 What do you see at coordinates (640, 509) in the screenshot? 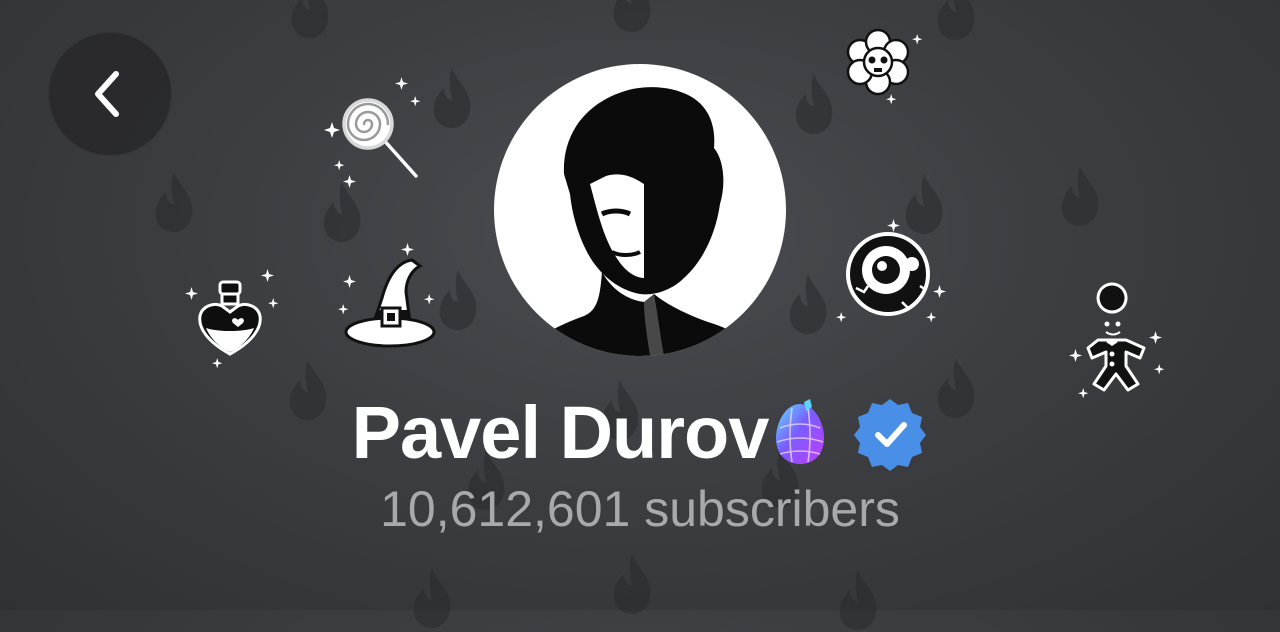
I see `subscriber-count: 10,612,601 subscribers` at bounding box center [640, 509].